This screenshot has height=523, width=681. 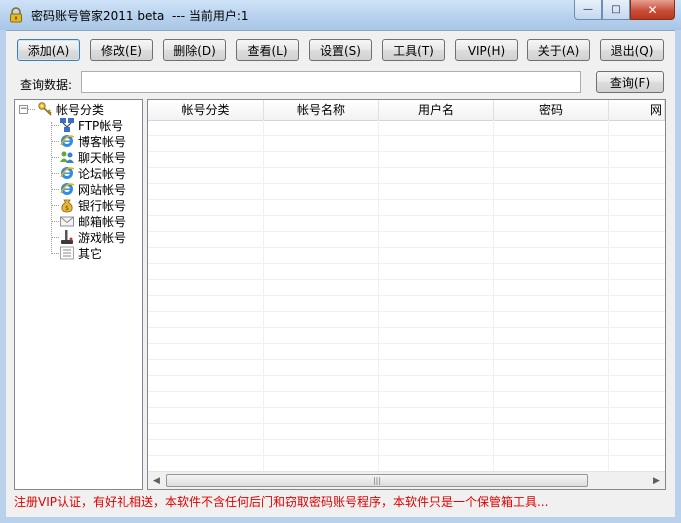 I want to click on tree-item-label: 网站帐号, so click(x=102, y=189).